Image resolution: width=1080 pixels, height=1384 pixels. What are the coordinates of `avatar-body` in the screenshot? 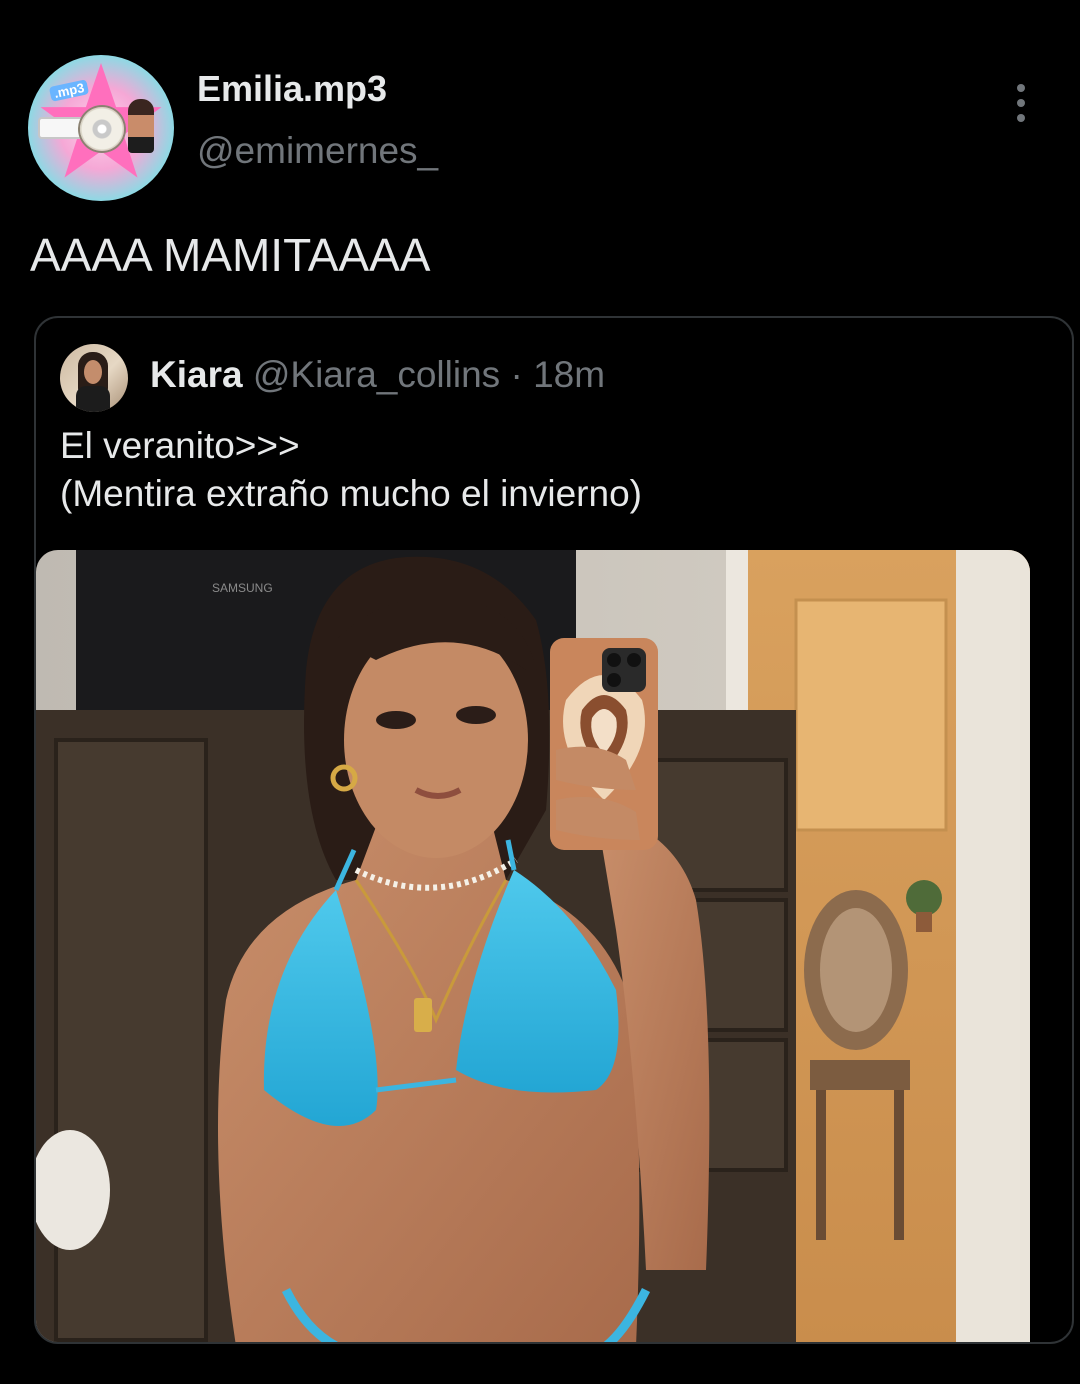 It's located at (93, 399).